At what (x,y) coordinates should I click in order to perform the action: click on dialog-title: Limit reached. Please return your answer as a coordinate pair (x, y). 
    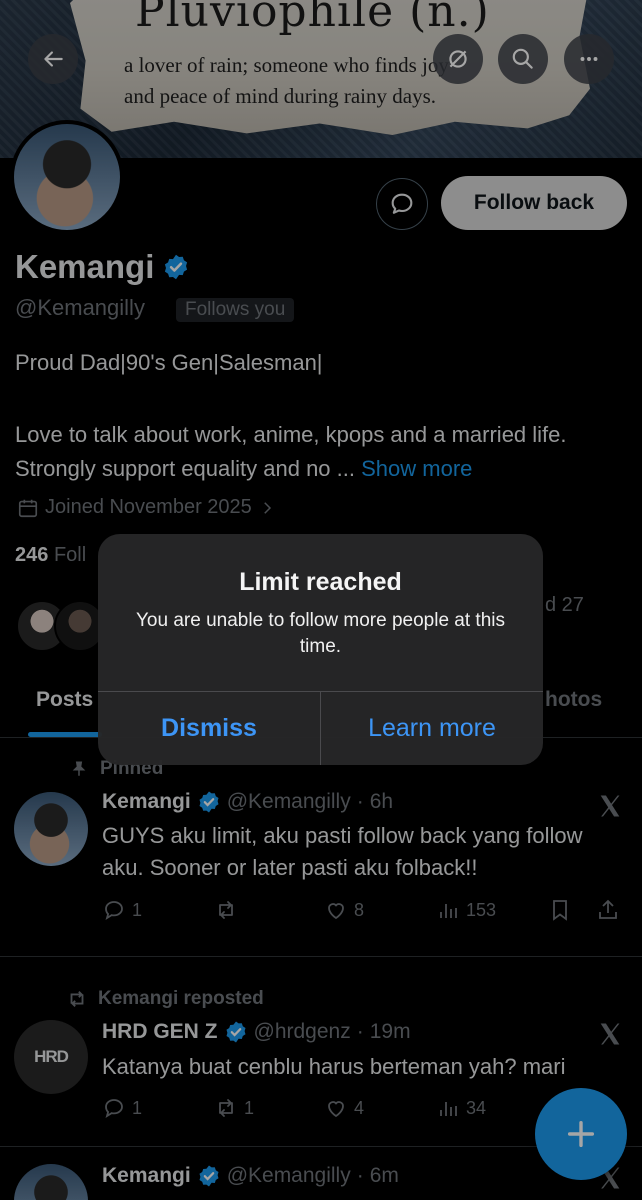
    Looking at the image, I should click on (320, 582).